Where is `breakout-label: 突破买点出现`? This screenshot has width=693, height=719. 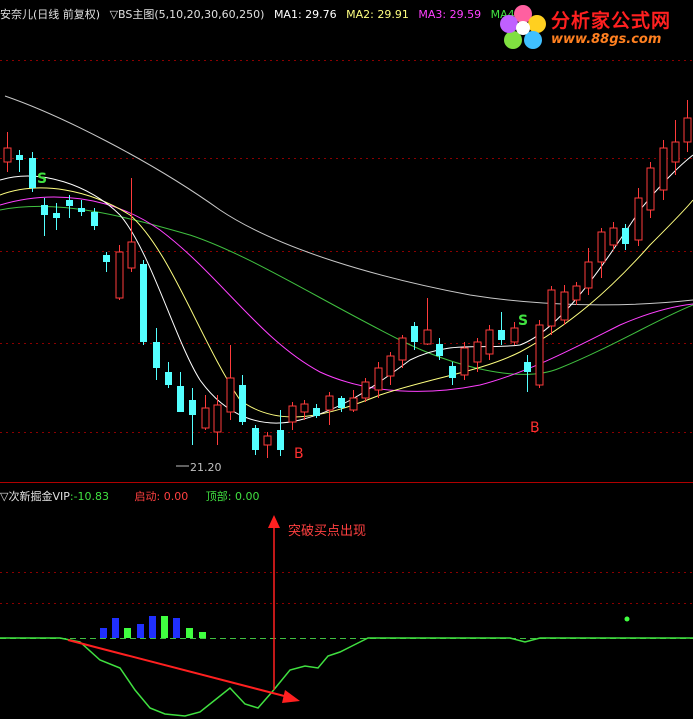
breakout-label: 突破买点出现 is located at coordinates (327, 531).